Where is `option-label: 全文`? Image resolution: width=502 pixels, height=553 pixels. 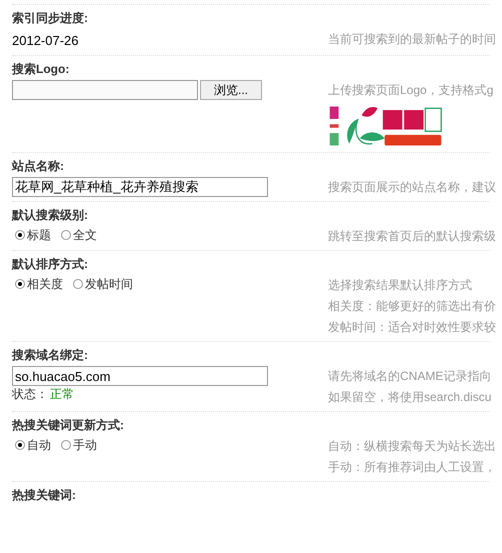 option-label: 全文 is located at coordinates (85, 235).